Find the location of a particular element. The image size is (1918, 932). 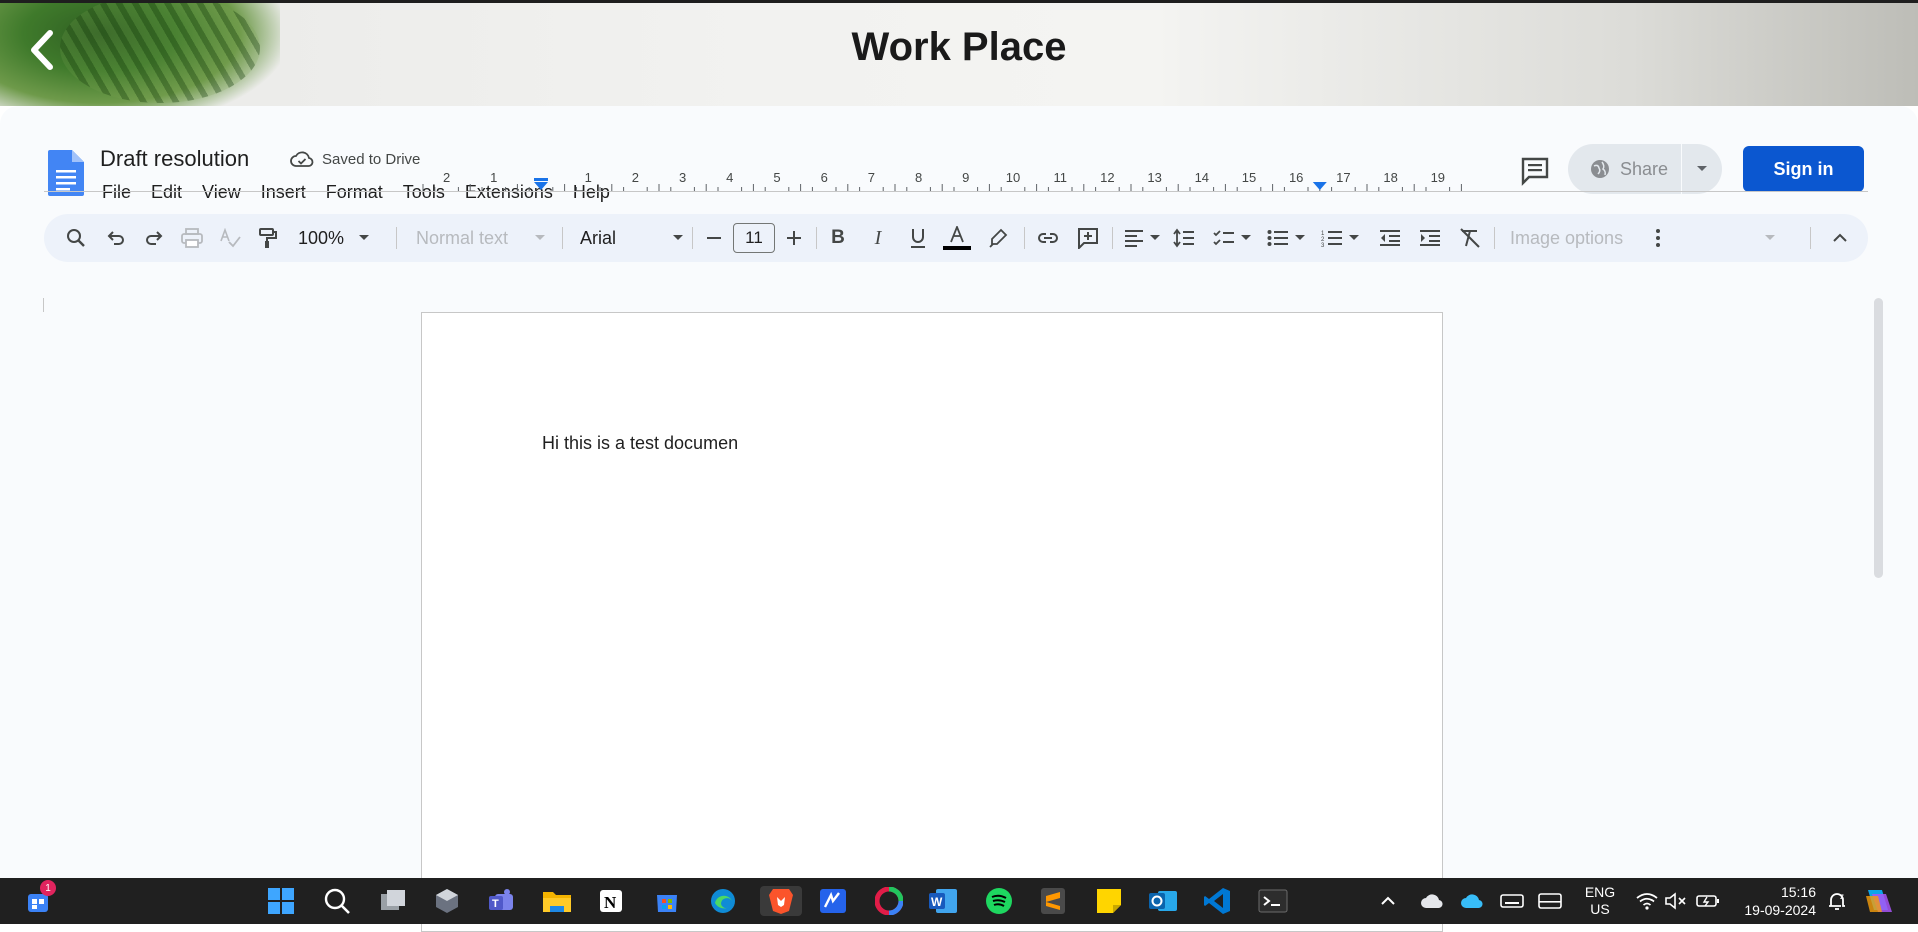

zoom-select: 100% is located at coordinates (338, 238).